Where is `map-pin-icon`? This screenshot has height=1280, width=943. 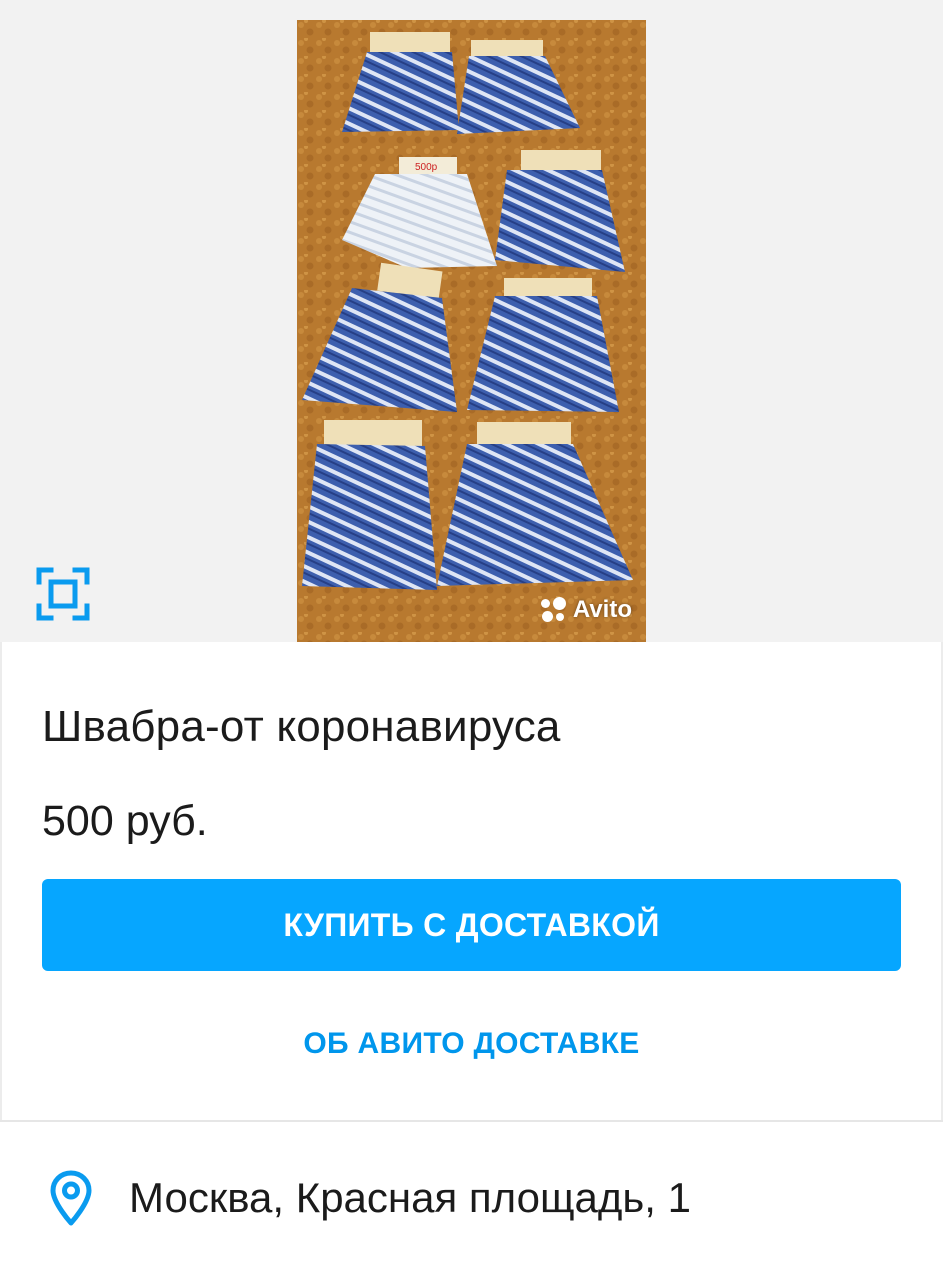
map-pin-icon is located at coordinates (71, 1198).